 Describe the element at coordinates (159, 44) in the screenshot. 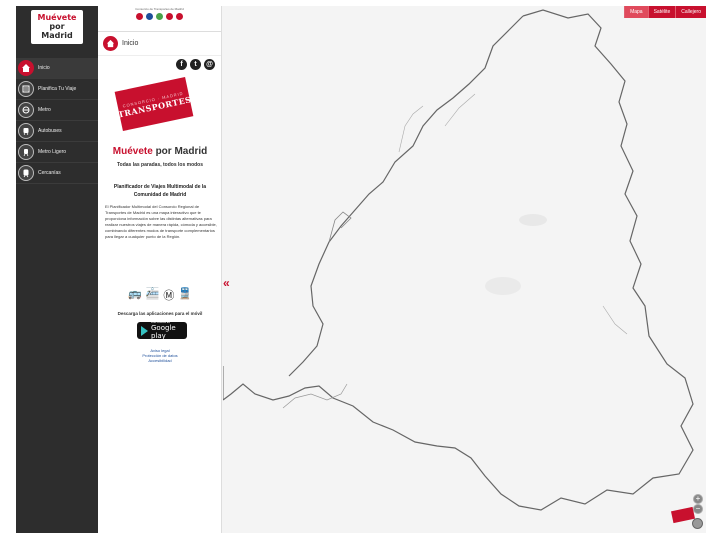

I see `panel-header: Inicio` at that location.